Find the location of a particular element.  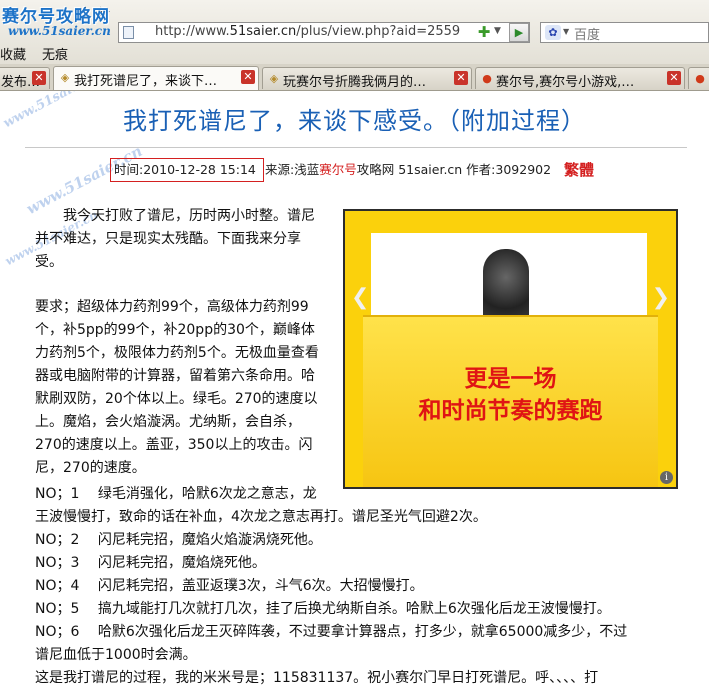

info-icon: i is located at coordinates (666, 477).